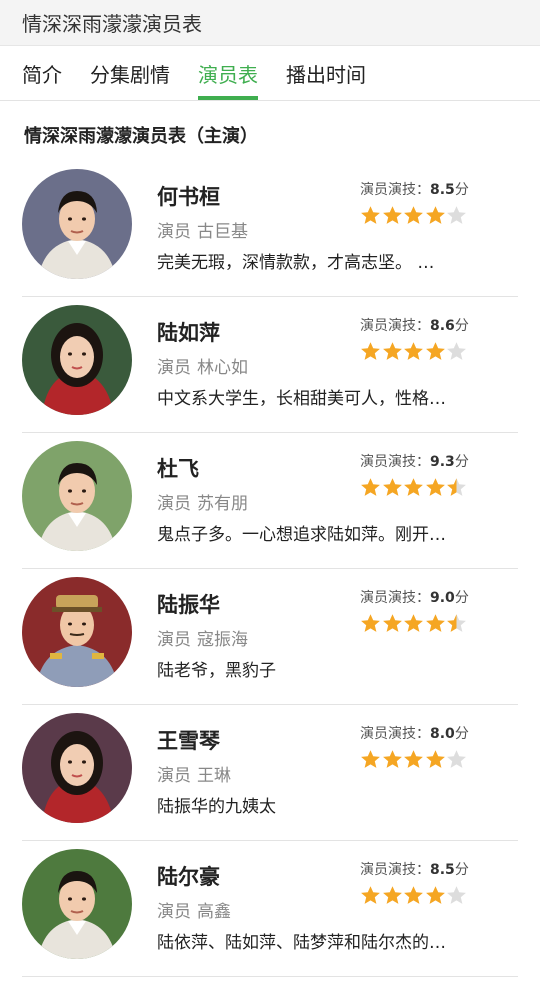 The width and height of the screenshot is (540, 981). Describe the element at coordinates (270, 73) in the screenshot. I see `tab-bar: 简介 分集剧情 演员表 播出时间` at that location.